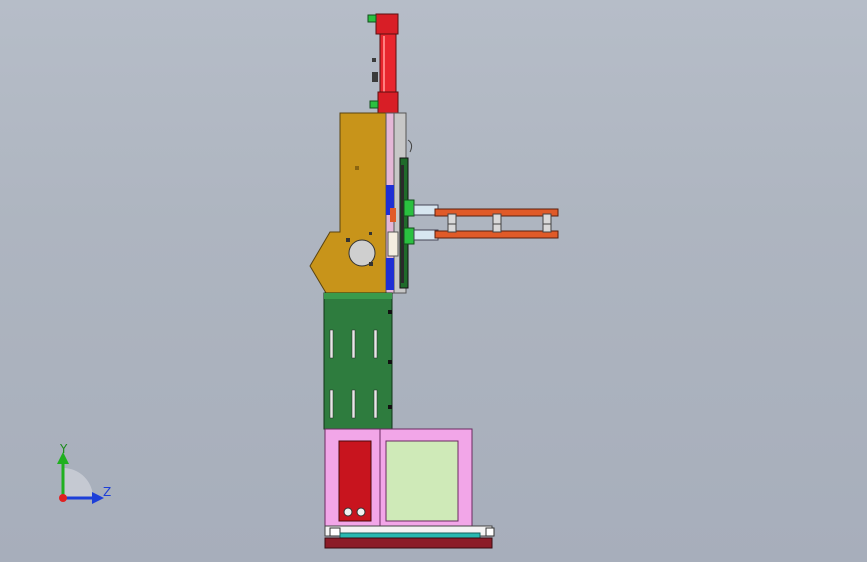 The height and width of the screenshot is (562, 867). Describe the element at coordinates (358, 361) in the screenshot. I see `green-support-column` at that location.